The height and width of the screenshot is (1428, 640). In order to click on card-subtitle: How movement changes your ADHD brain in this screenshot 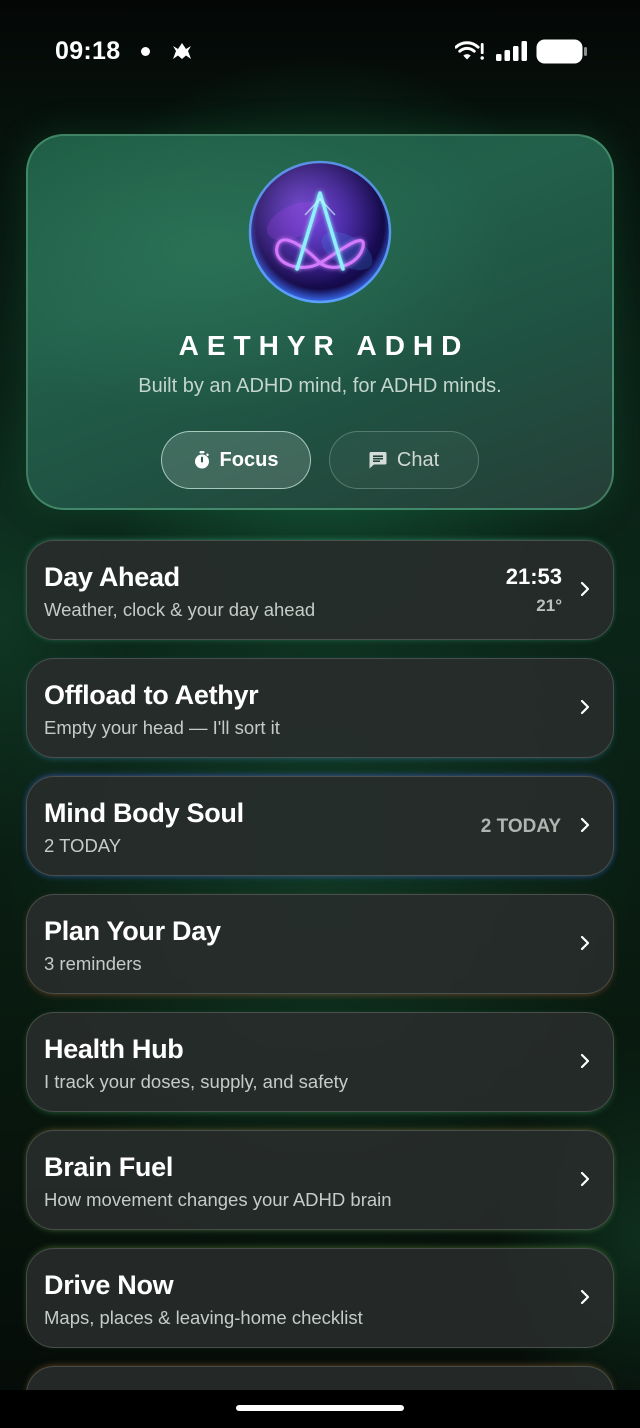, I will do `click(218, 1199)`.